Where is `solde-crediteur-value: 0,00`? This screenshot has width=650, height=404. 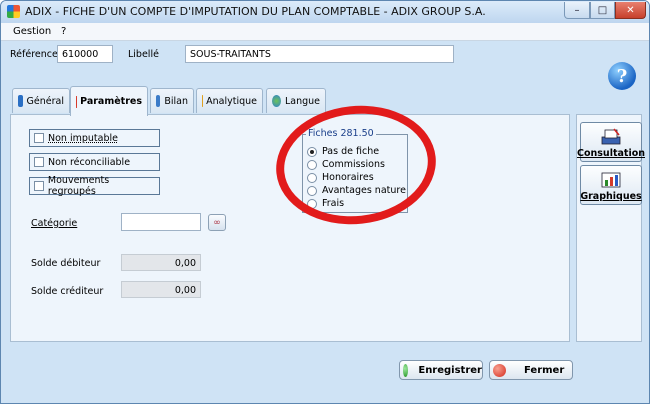
solde-crediteur-value: 0,00 is located at coordinates (161, 289).